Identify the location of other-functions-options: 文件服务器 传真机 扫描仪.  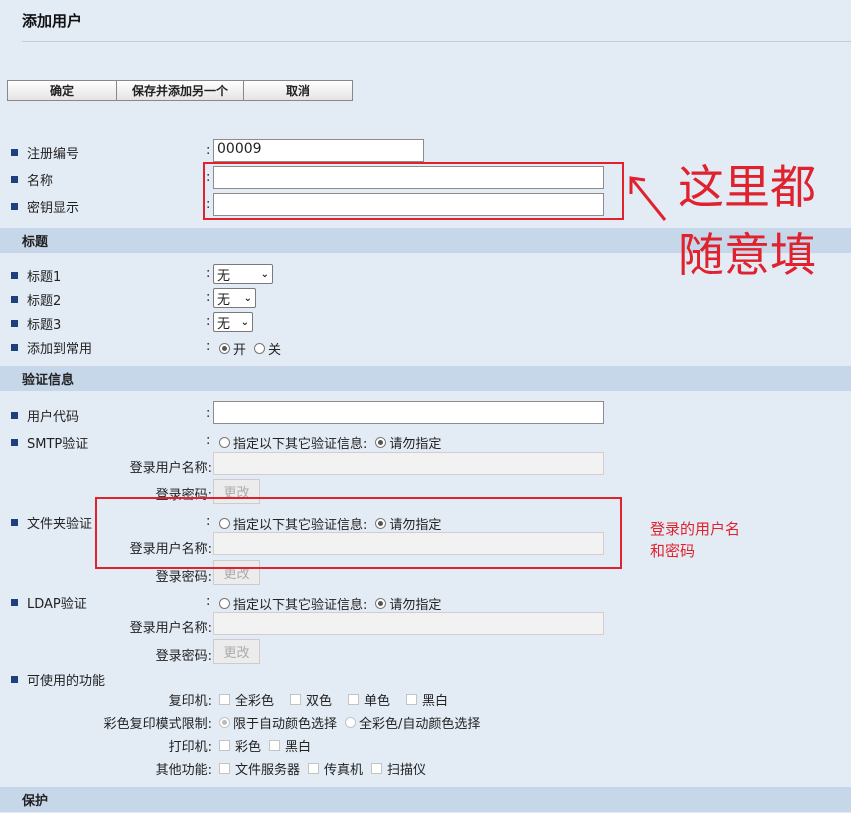
(322, 768).